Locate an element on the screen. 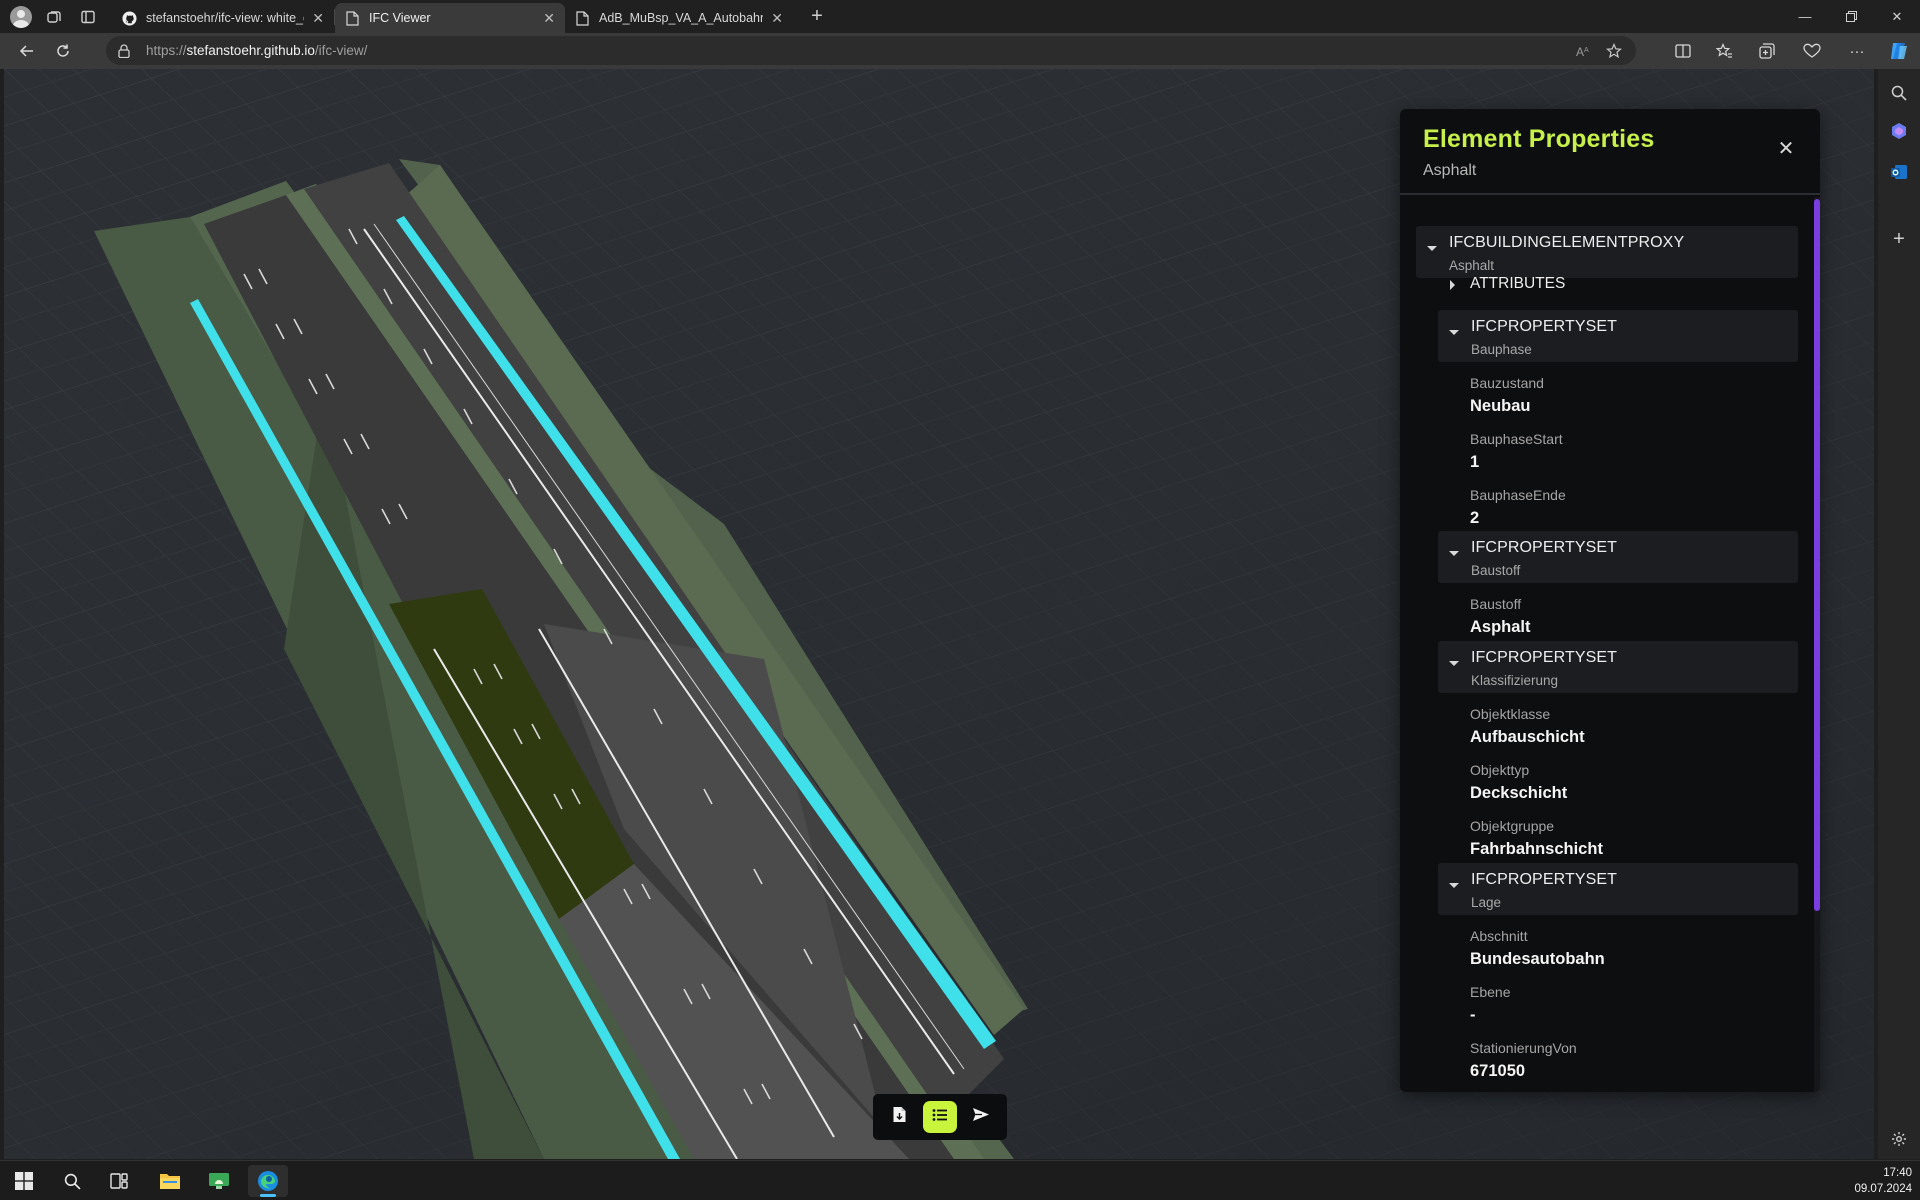 This screenshot has width=1920, height=1200. system-clock: 17:40 09.07.2024 is located at coordinates (1883, 1181).